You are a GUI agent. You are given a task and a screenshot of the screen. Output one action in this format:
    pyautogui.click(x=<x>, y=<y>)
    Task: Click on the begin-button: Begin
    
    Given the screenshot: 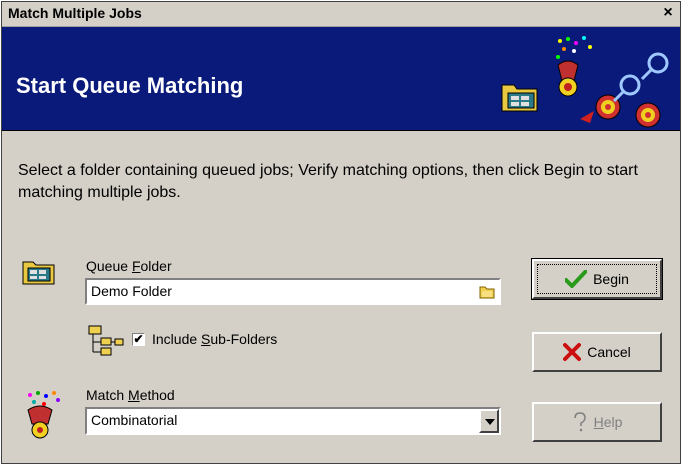 What is the action you would take?
    pyautogui.click(x=597, y=279)
    